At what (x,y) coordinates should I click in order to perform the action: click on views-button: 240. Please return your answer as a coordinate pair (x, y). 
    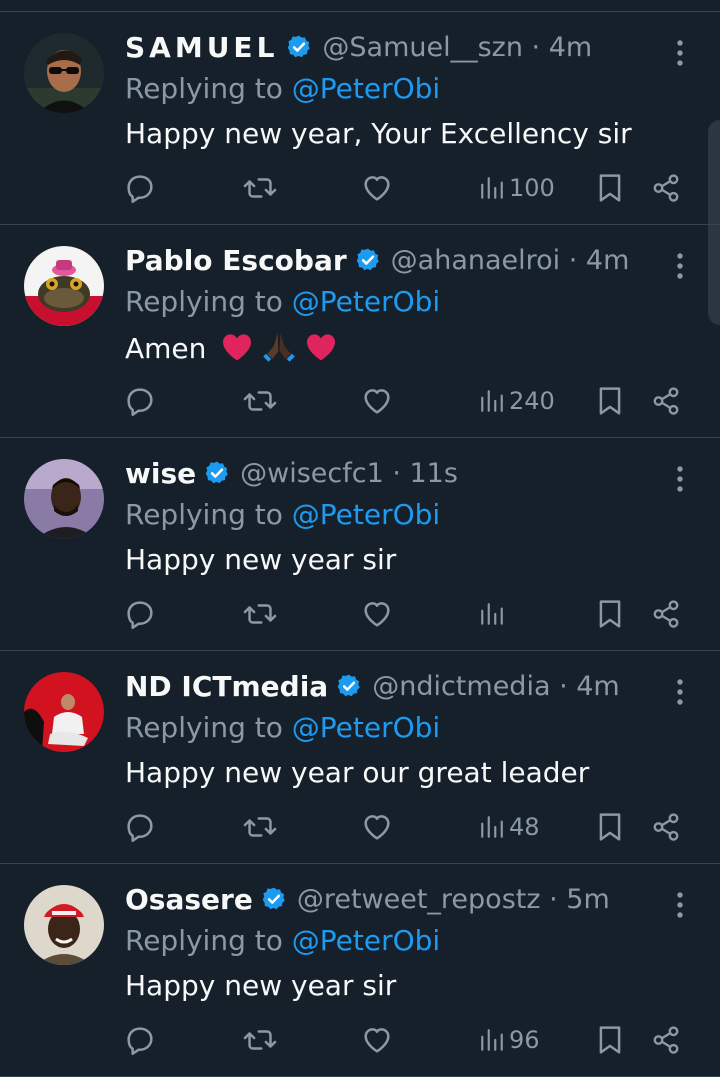
    Looking at the image, I should click on (517, 401).